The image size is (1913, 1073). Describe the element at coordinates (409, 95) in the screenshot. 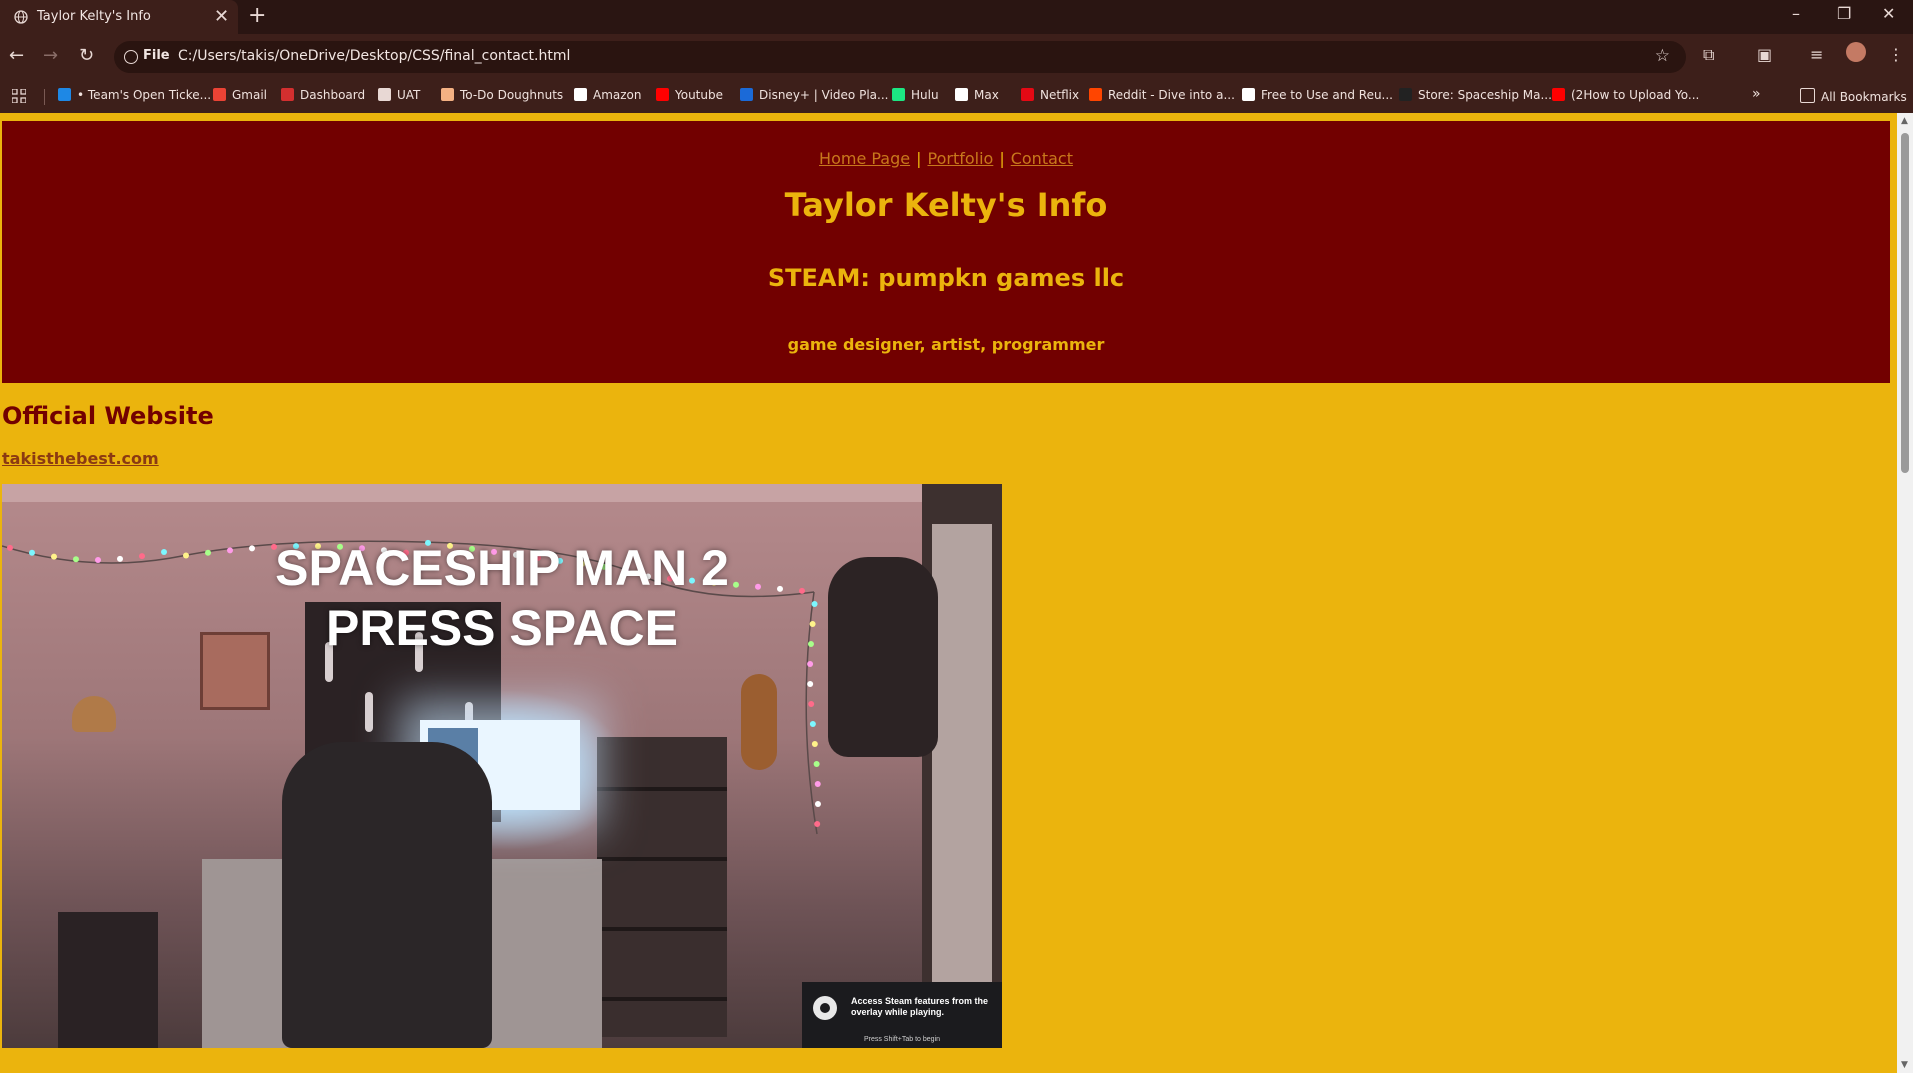

I see `bookmark-label: UAT` at that location.